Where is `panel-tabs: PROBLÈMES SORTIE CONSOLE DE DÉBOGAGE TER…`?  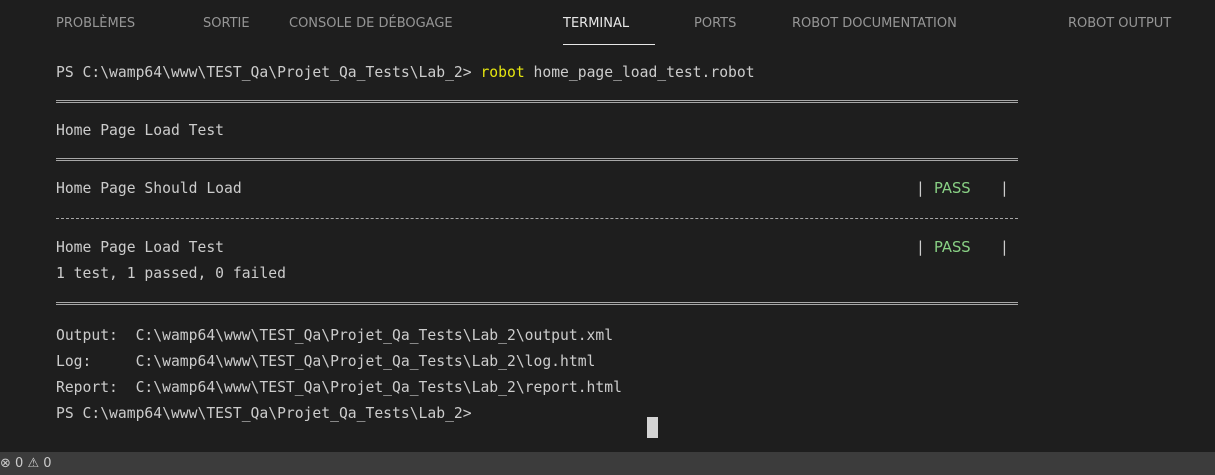
panel-tabs: PROBLÈMES SORTIE CONSOLE DE DÉBOGAGE TER… is located at coordinates (607, 24).